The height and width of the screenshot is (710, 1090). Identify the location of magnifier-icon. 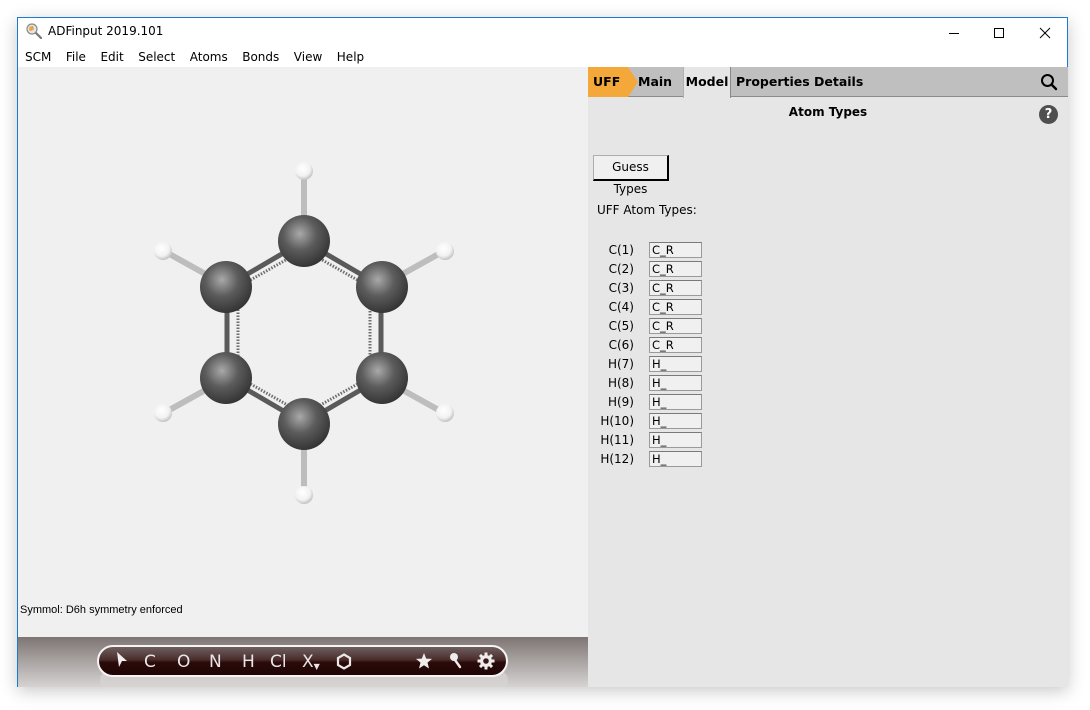
(34, 31).